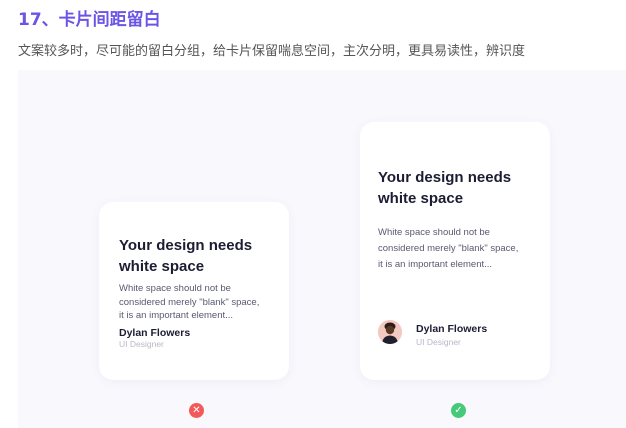 The height and width of the screenshot is (428, 626). Describe the element at coordinates (458, 410) in the screenshot. I see `check-icon: ✓` at that location.